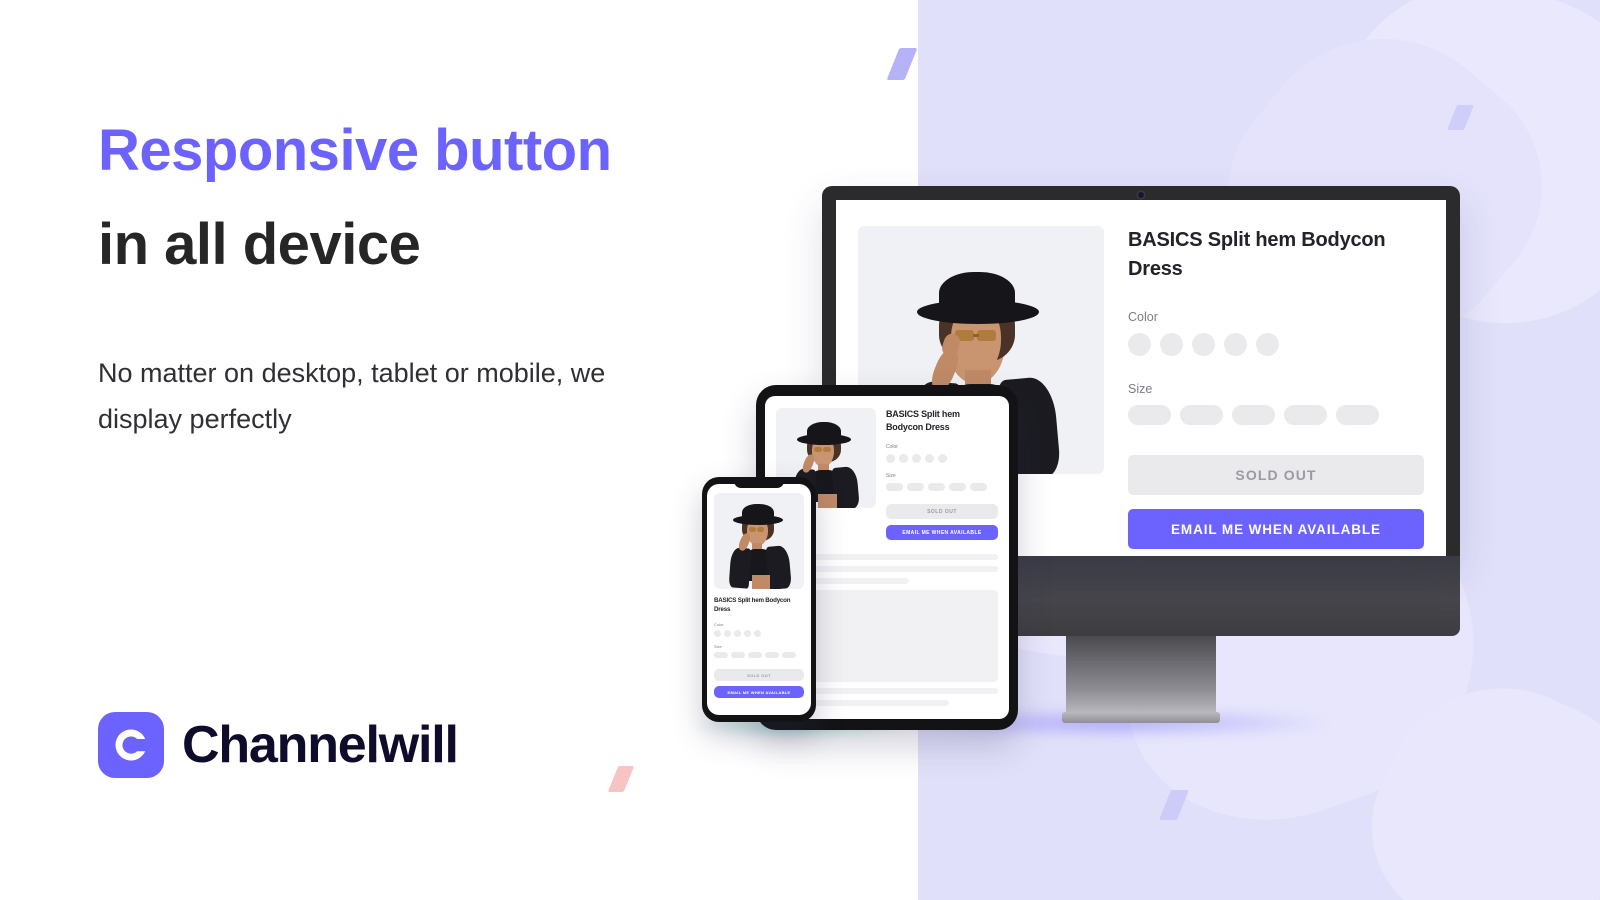 The height and width of the screenshot is (900, 1600). Describe the element at coordinates (1141, 674) in the screenshot. I see `monitor-stand-neck` at that location.